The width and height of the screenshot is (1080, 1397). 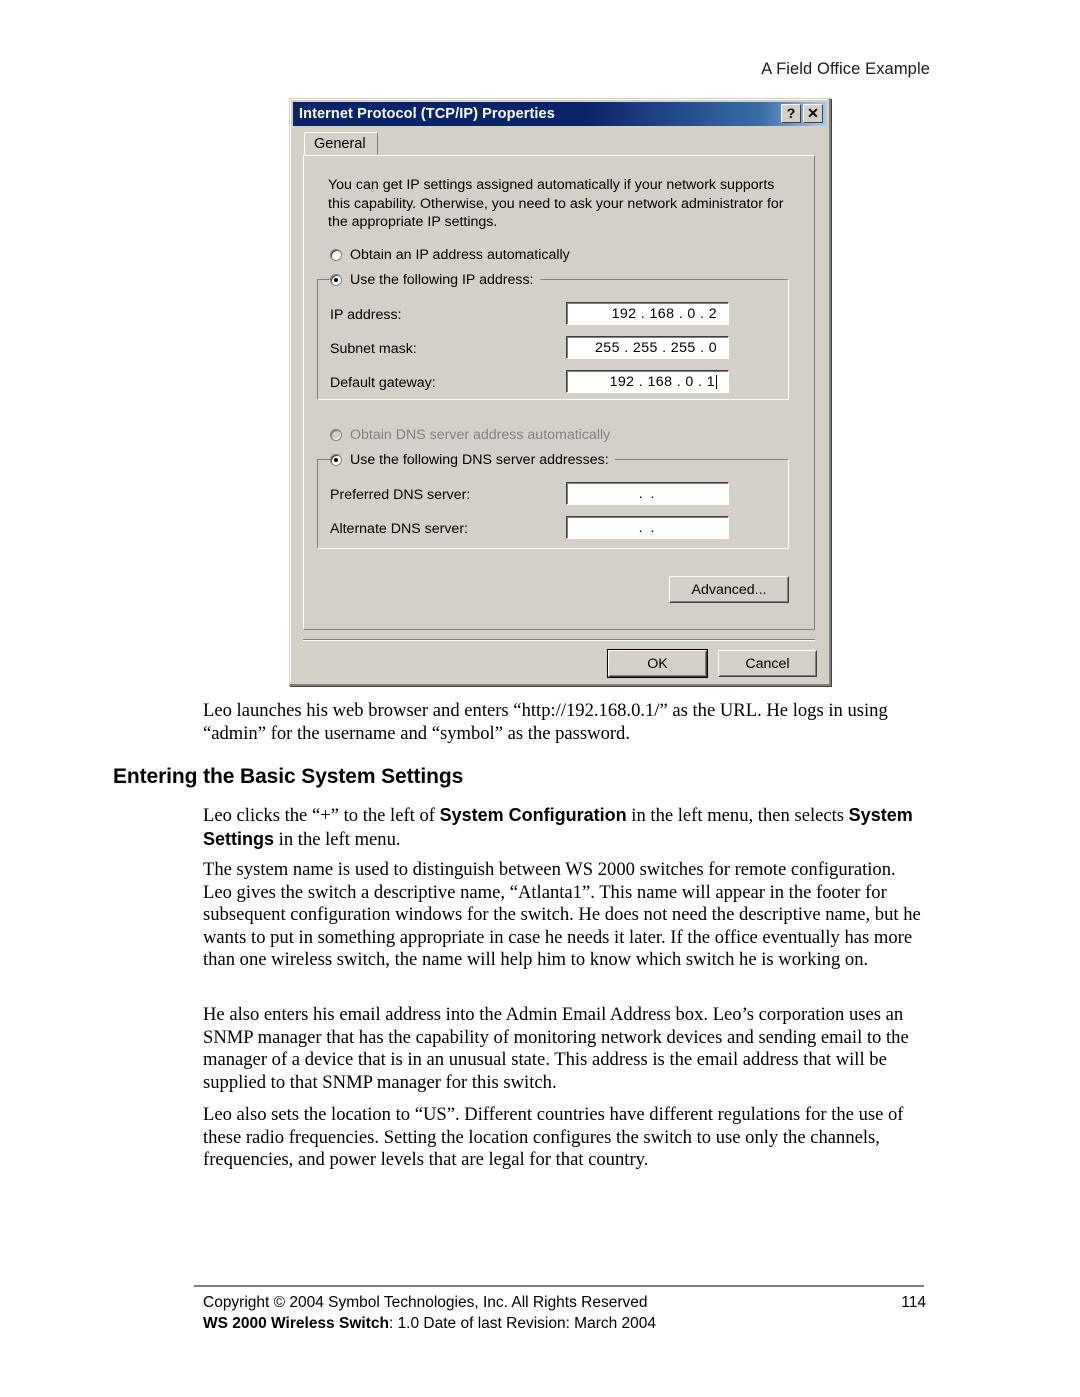 I want to click on radio-label: Obtain an IP address automatically, so click(x=460, y=255).